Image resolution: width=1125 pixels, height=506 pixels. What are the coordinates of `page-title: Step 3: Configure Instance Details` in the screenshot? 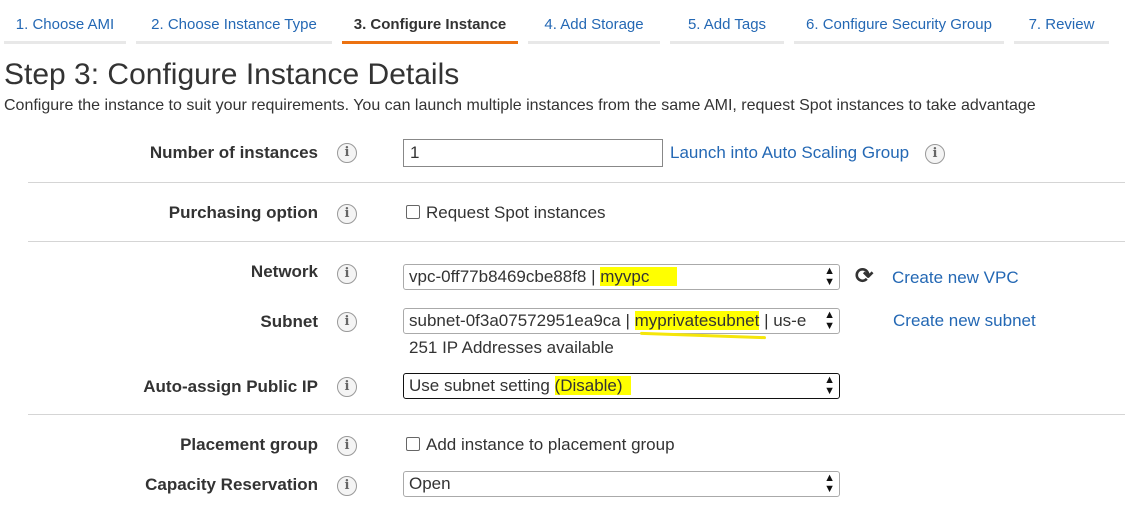 It's located at (232, 74).